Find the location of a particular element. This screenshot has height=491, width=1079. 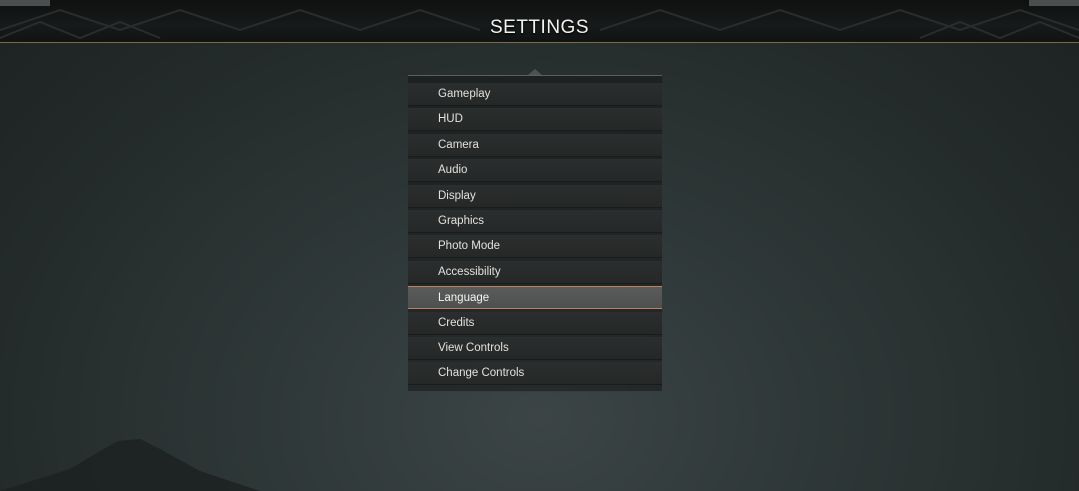

header-corner-left is located at coordinates (25, 3).